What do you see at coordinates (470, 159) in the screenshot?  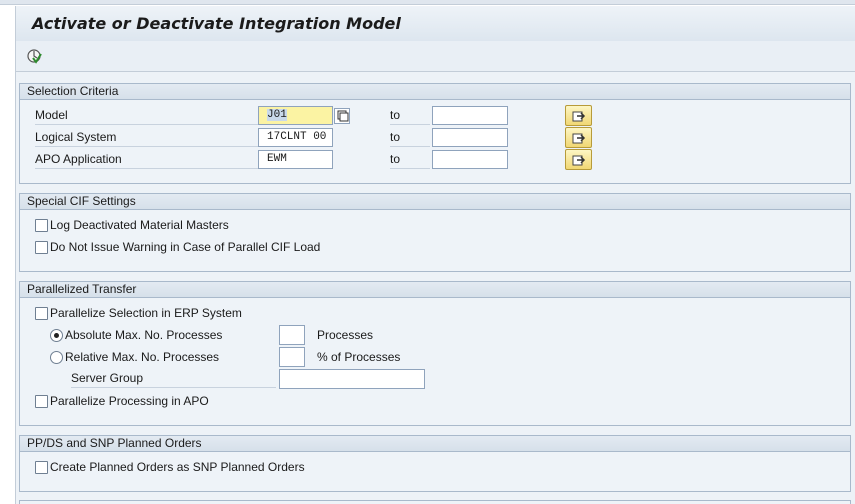 I see `apo-application-to-field` at bounding box center [470, 159].